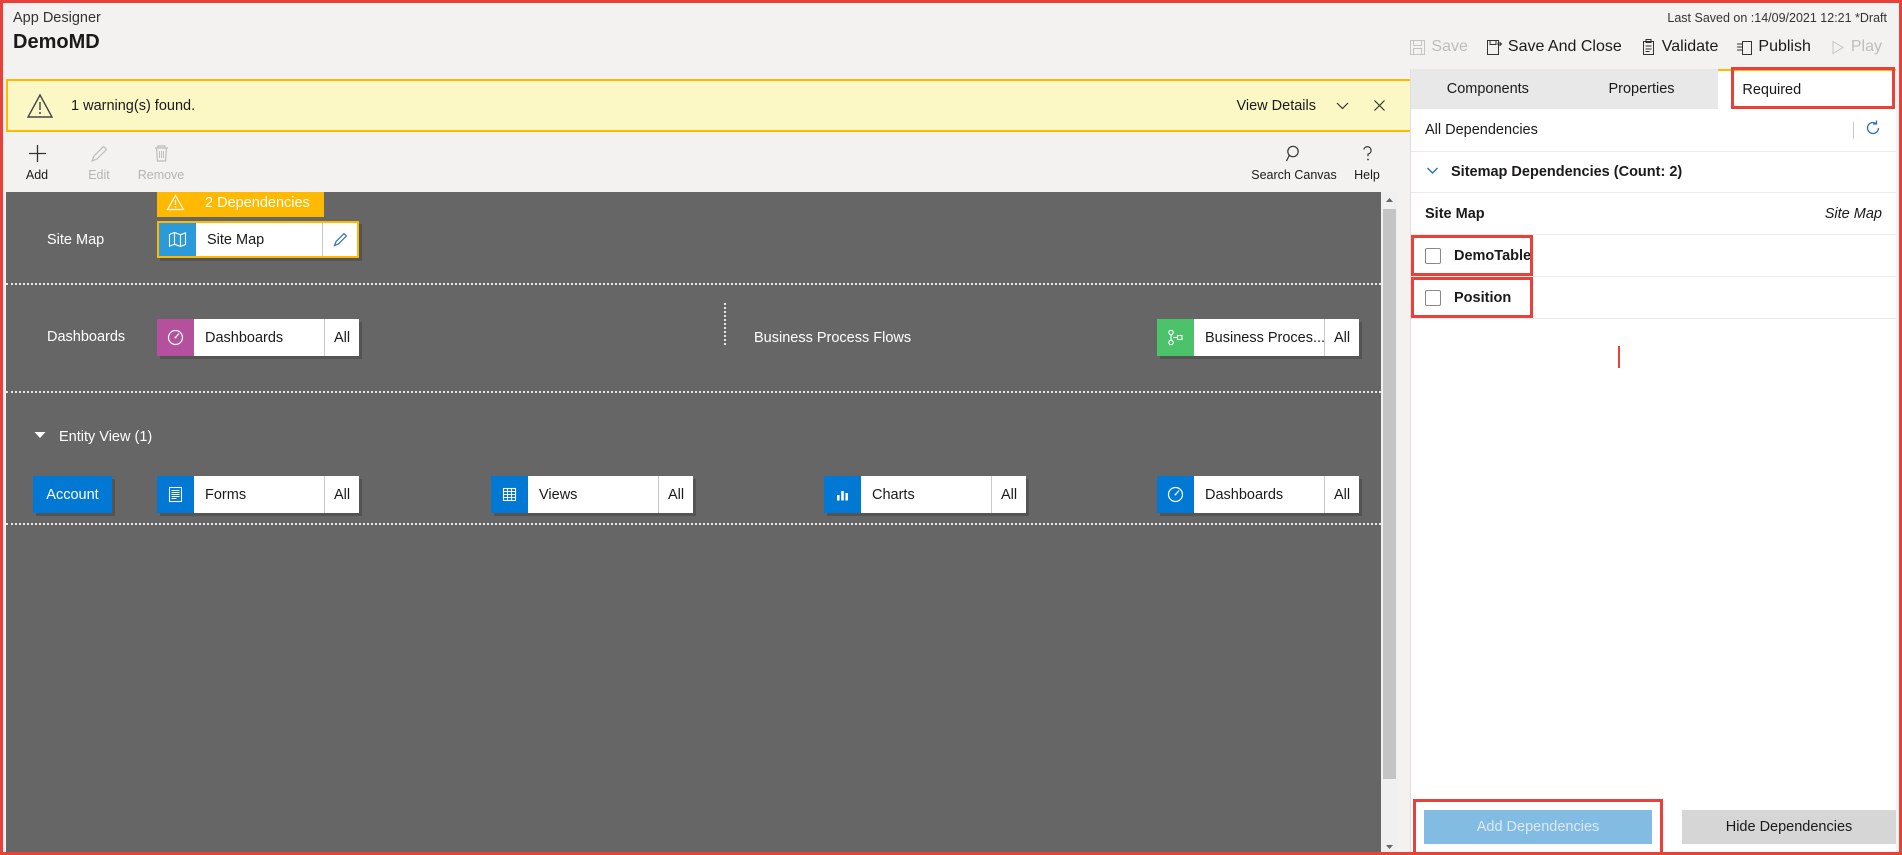 The height and width of the screenshot is (855, 1902). What do you see at coordinates (1873, 130) in the screenshot?
I see `refresh-icon` at bounding box center [1873, 130].